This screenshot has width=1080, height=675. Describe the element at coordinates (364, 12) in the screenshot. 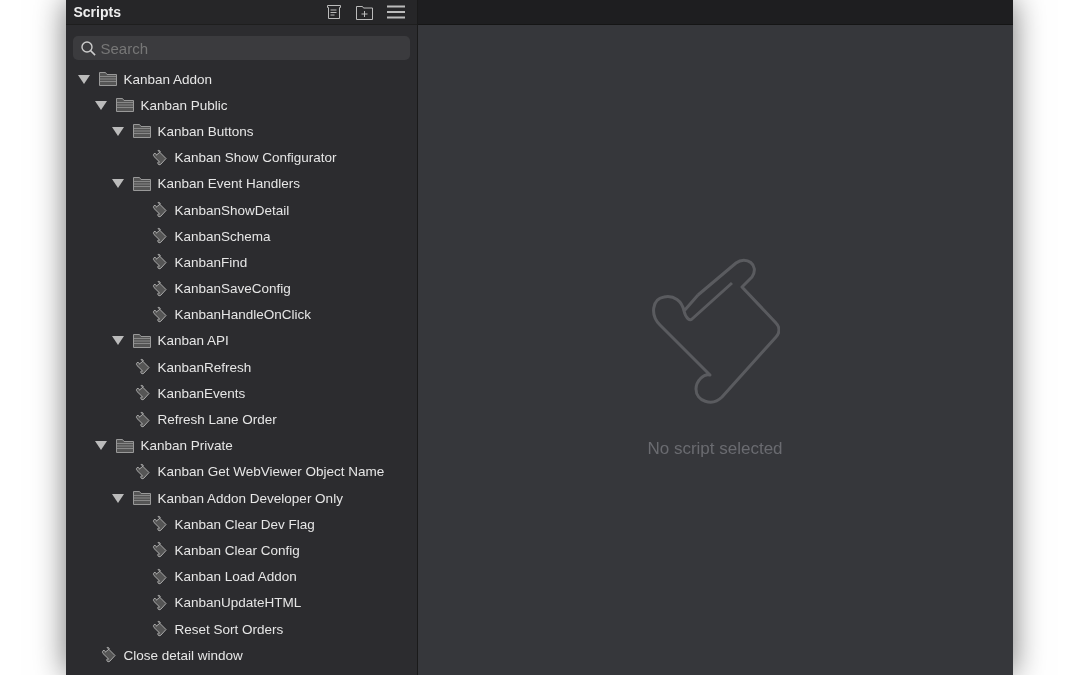

I see `new-folder-icon` at that location.